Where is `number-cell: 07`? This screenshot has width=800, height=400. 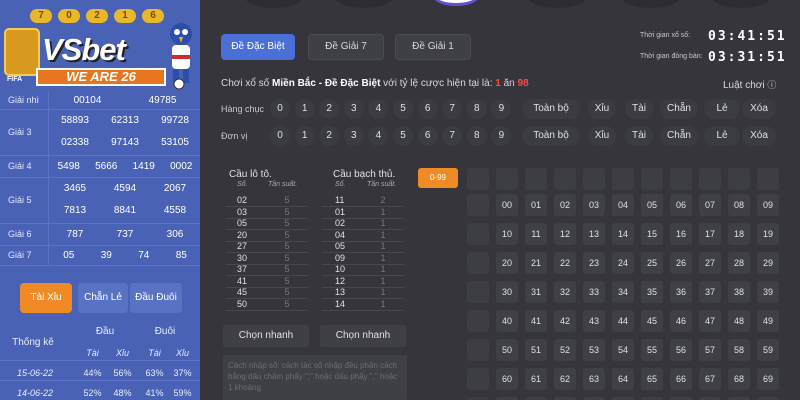 number-cell: 07 is located at coordinates (710, 205).